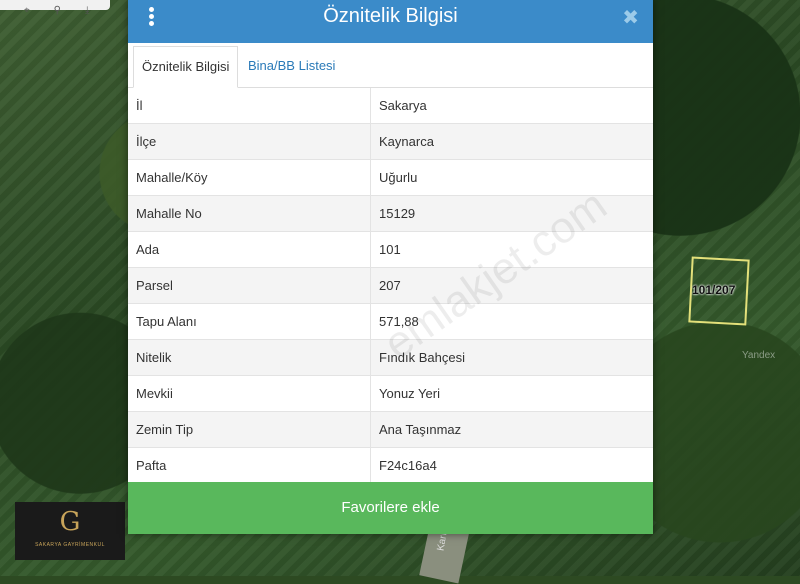 The image size is (800, 584). What do you see at coordinates (511, 249) in the screenshot?
I see `attribute-value: 101` at bounding box center [511, 249].